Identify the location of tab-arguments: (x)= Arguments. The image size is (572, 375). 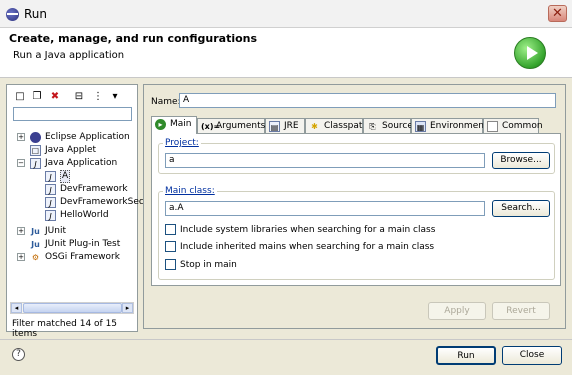
(231, 125).